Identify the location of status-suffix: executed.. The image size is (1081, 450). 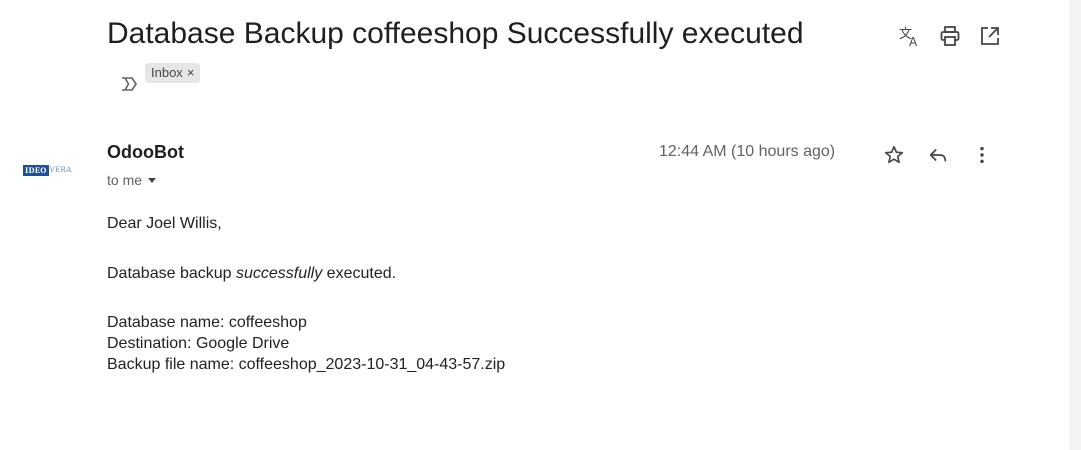
(359, 273).